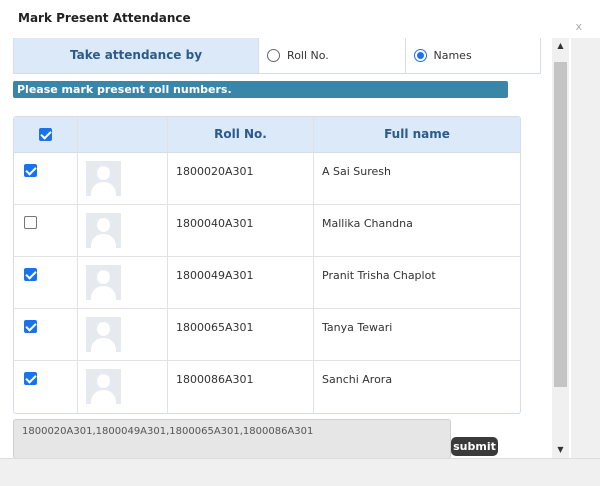  What do you see at coordinates (452, 55) in the screenshot?
I see `names-option-label: Names` at bounding box center [452, 55].